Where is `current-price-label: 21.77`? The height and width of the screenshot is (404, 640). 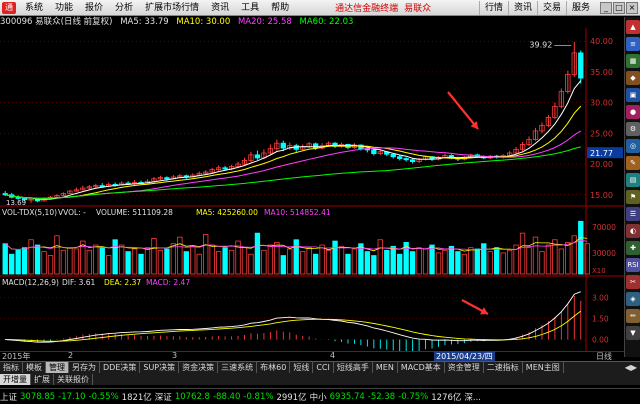
current-price-label: 21.77 is located at coordinates (601, 153).